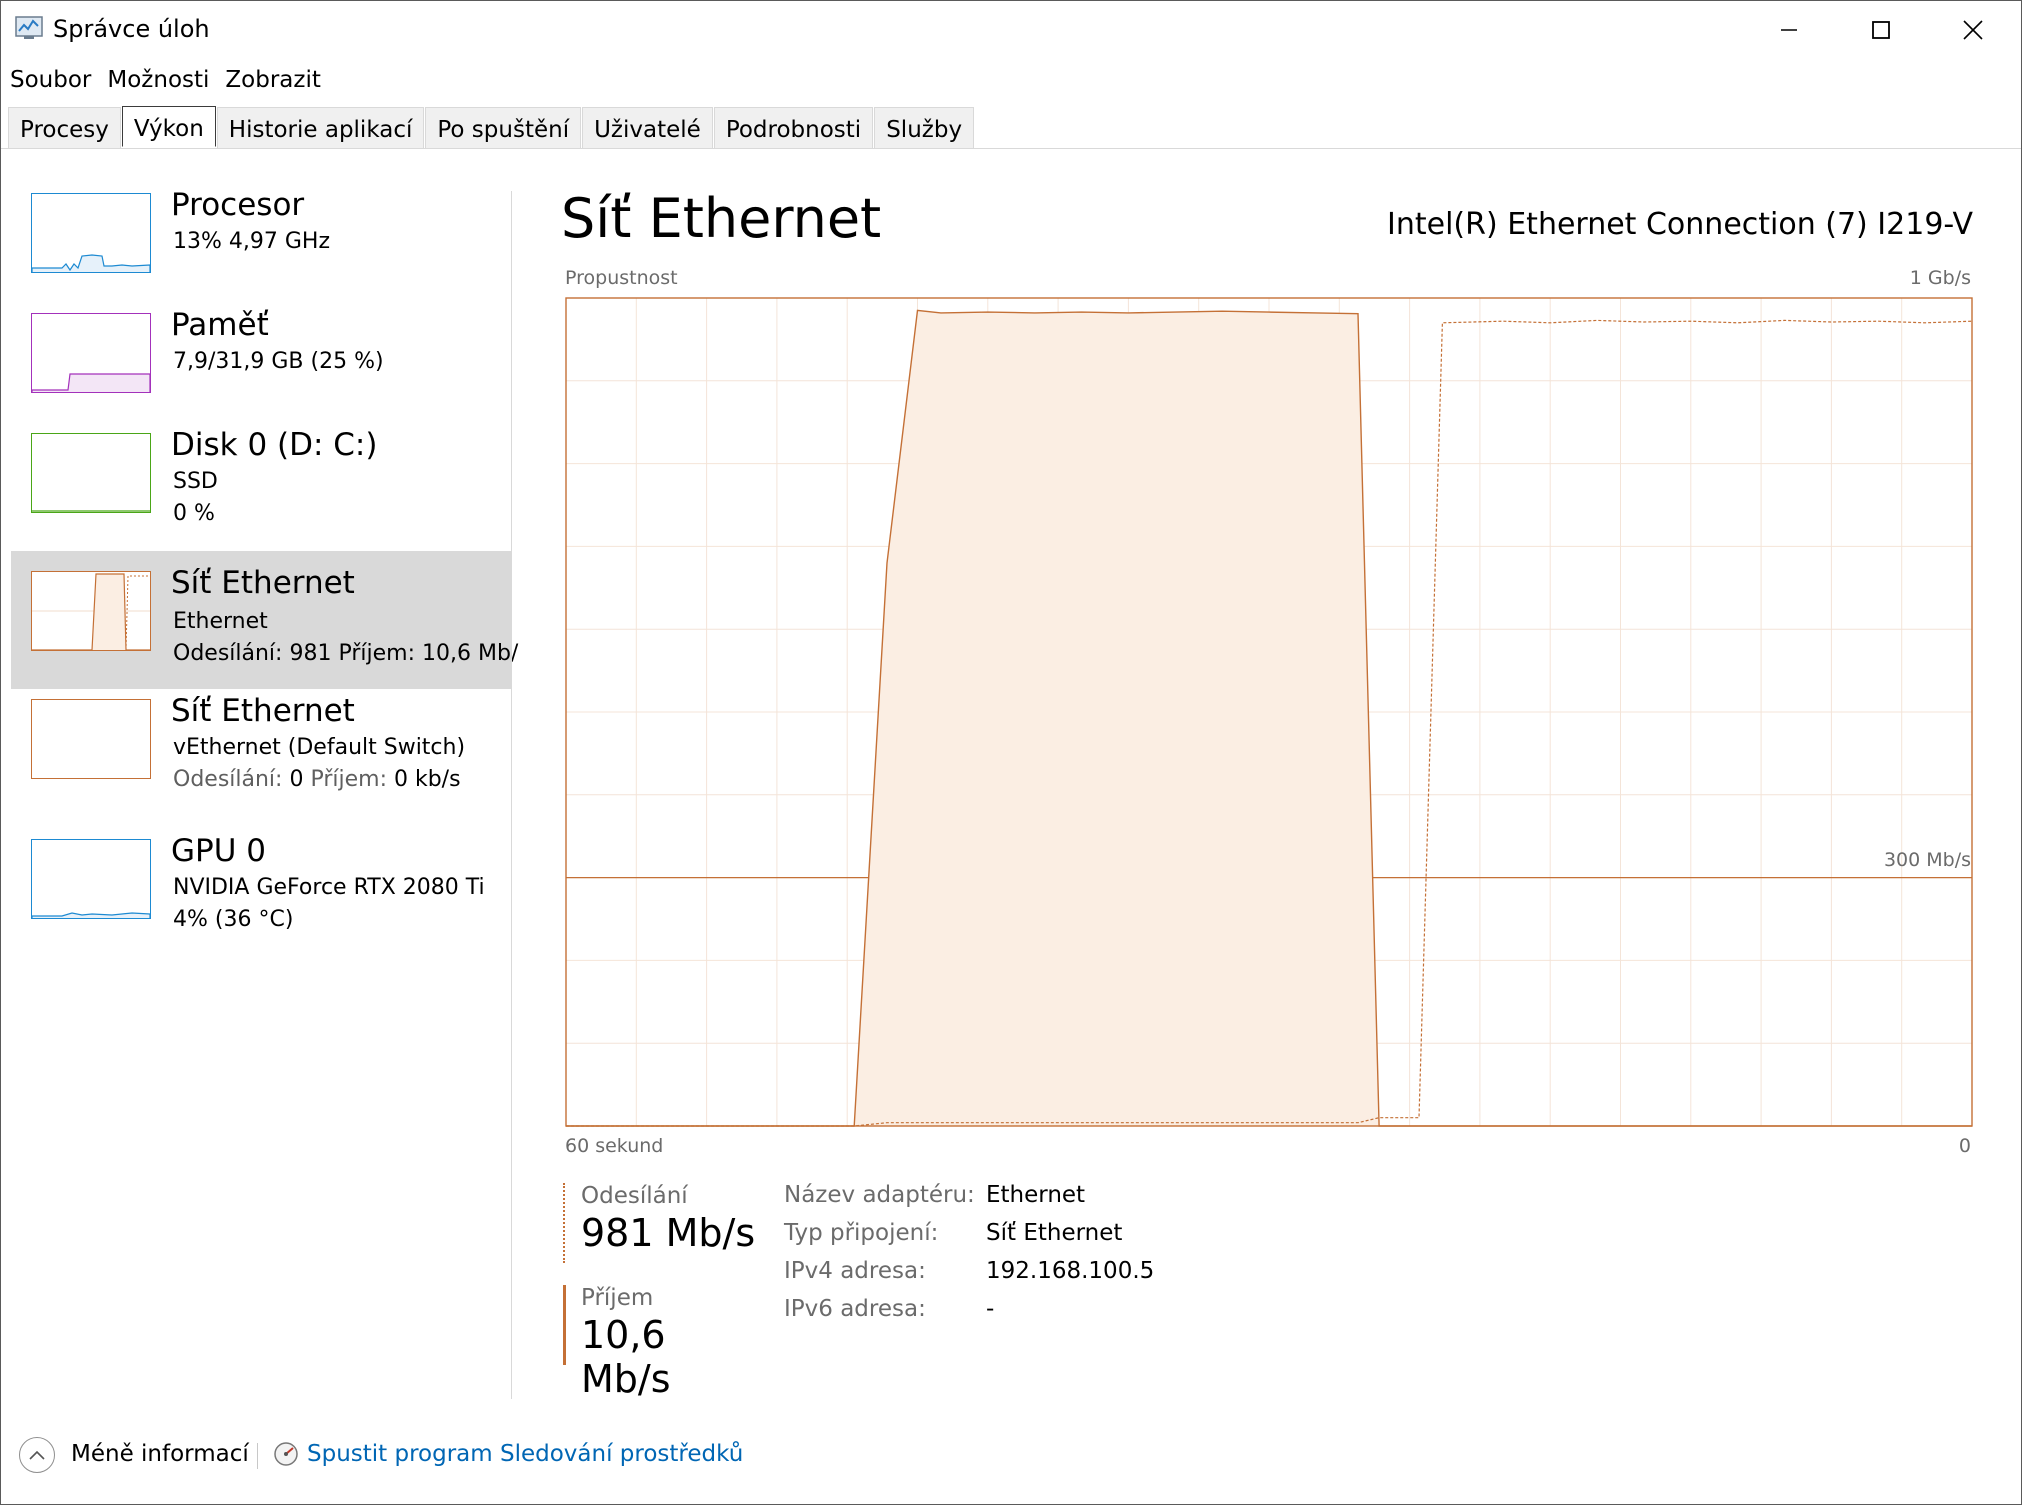  Describe the element at coordinates (64, 127) in the screenshot. I see `tab-processes: Procesy` at that location.